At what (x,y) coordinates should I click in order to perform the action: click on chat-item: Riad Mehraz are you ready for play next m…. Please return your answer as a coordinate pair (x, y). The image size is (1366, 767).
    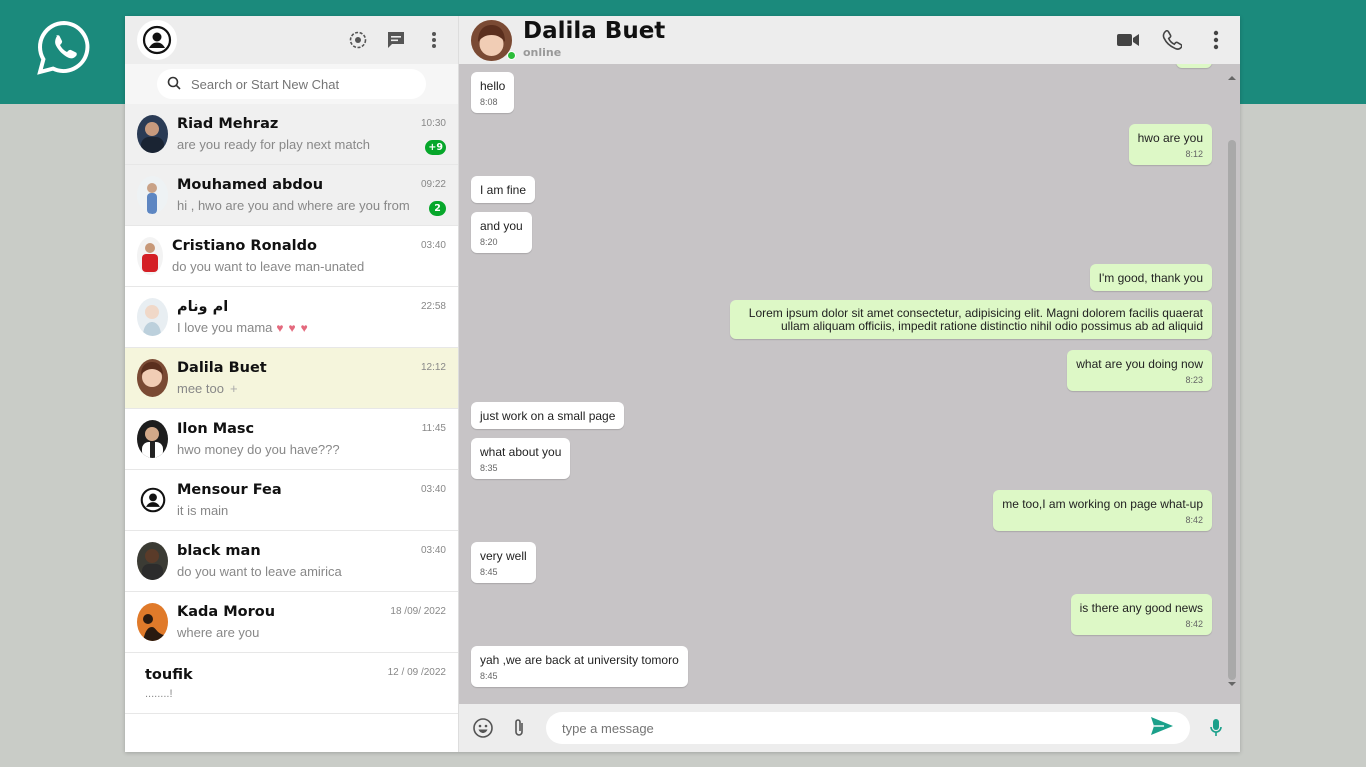
    Looking at the image, I should click on (291, 134).